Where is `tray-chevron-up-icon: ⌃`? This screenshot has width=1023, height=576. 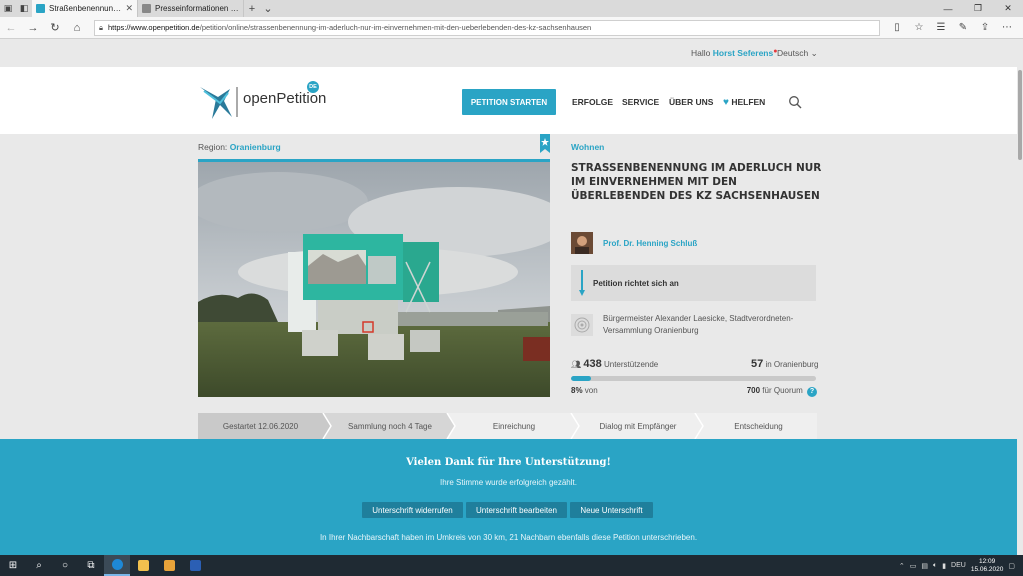 tray-chevron-up-icon: ⌃ is located at coordinates (902, 566).